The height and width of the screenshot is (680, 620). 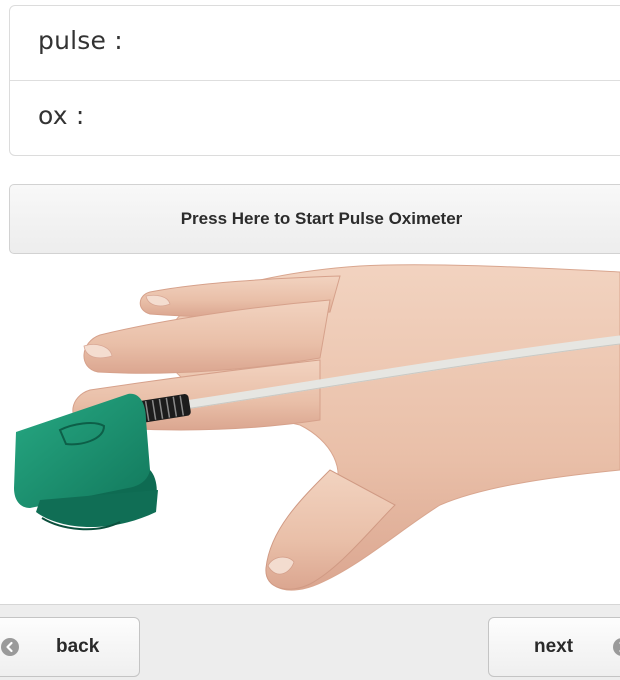 I want to click on back-button: back, so click(x=70, y=647).